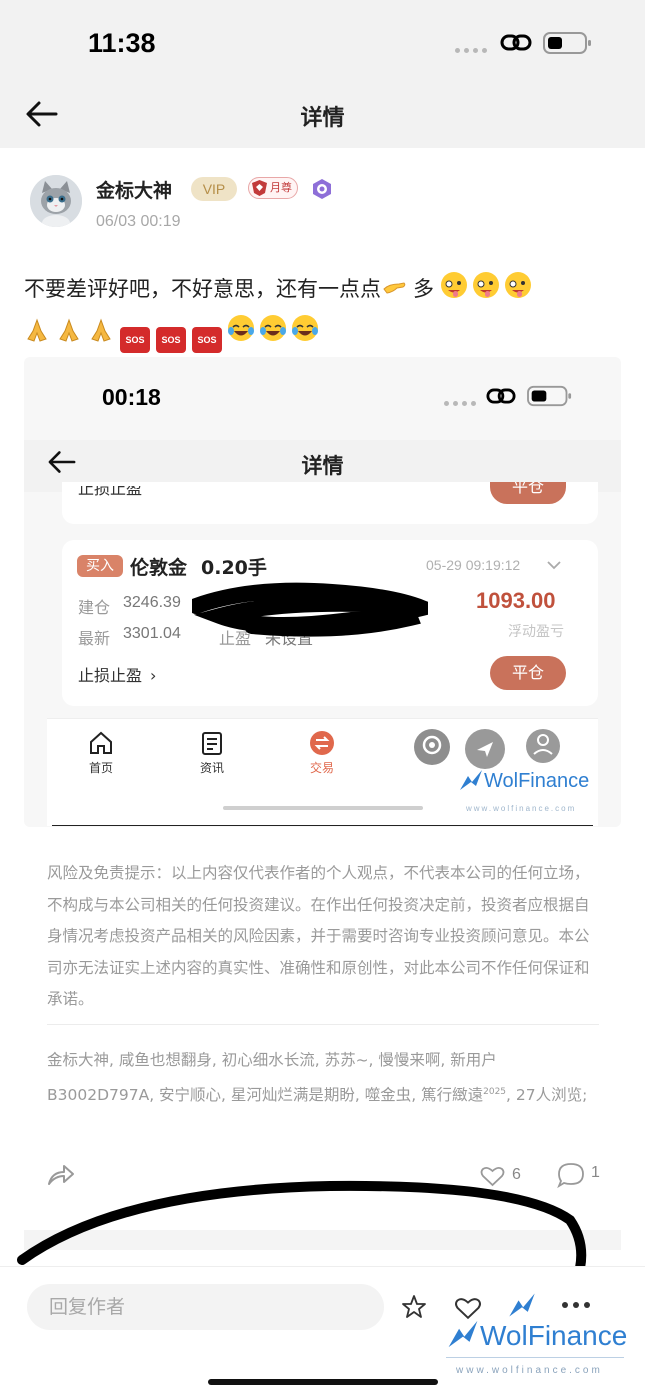  I want to click on watermark-logo-icon, so click(463, 1334).